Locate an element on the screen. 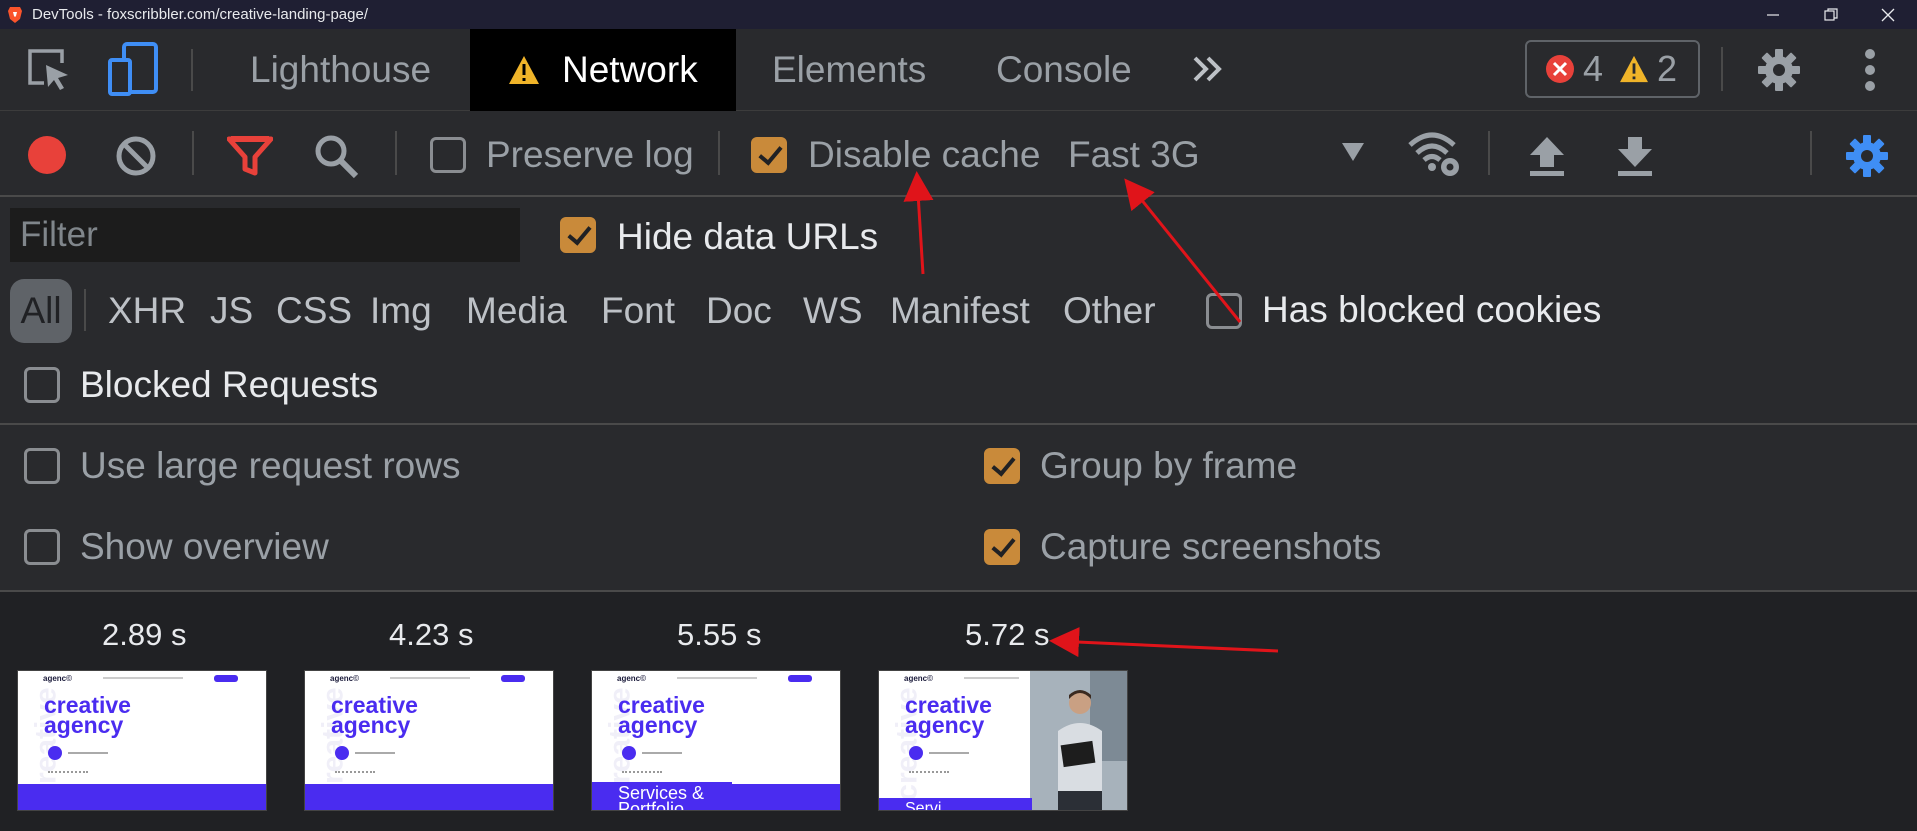 The image size is (1917, 831). devtools-tabbar: Lighthouse Network Elements Console 4 2 is located at coordinates (958, 70).